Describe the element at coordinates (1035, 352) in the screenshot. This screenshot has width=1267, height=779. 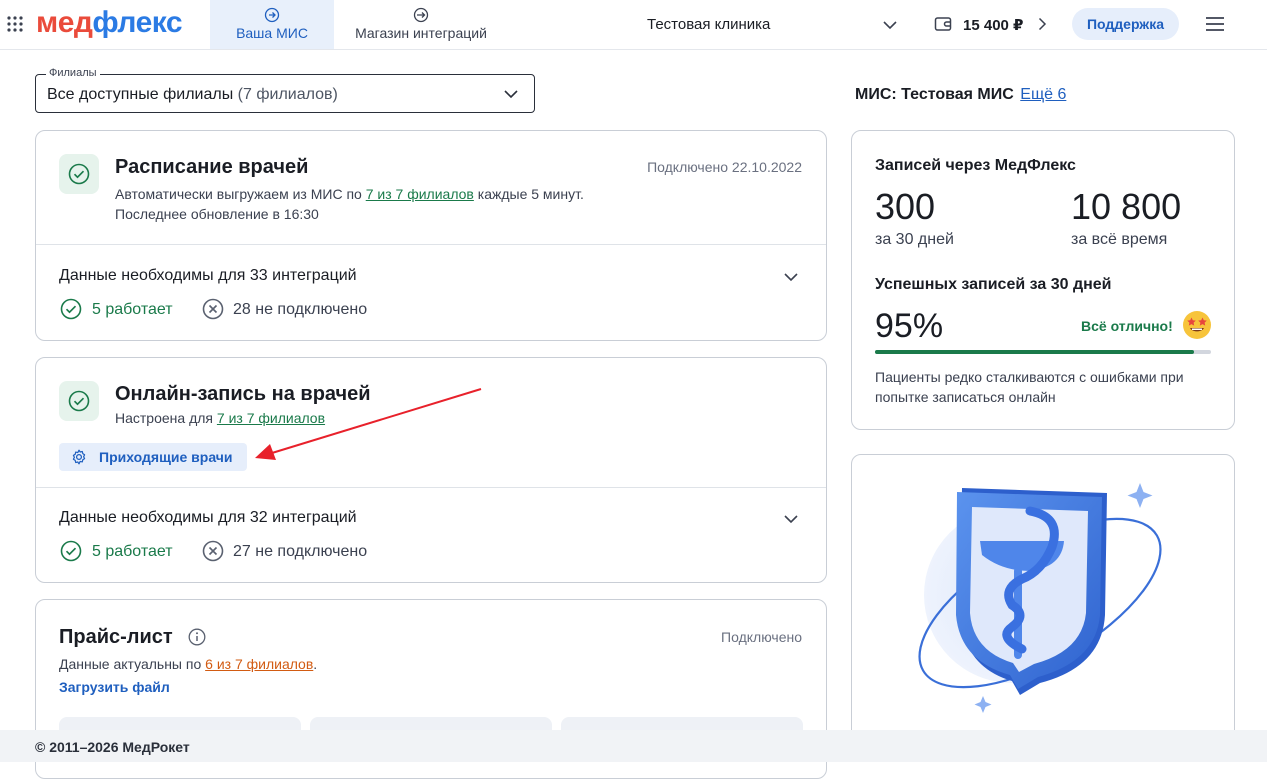
I see `success-progress-fill` at that location.